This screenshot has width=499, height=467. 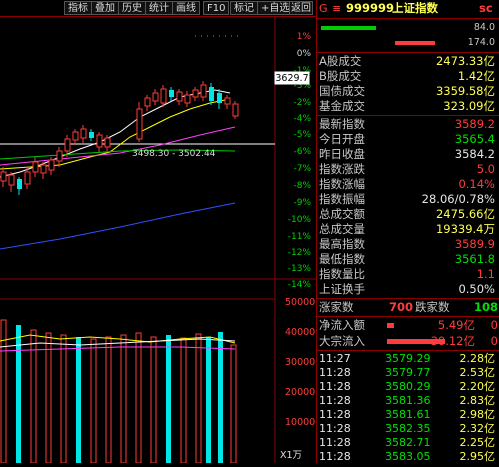 What do you see at coordinates (301, 8) in the screenshot?
I see `toolbar-back-button: 返回` at bounding box center [301, 8].